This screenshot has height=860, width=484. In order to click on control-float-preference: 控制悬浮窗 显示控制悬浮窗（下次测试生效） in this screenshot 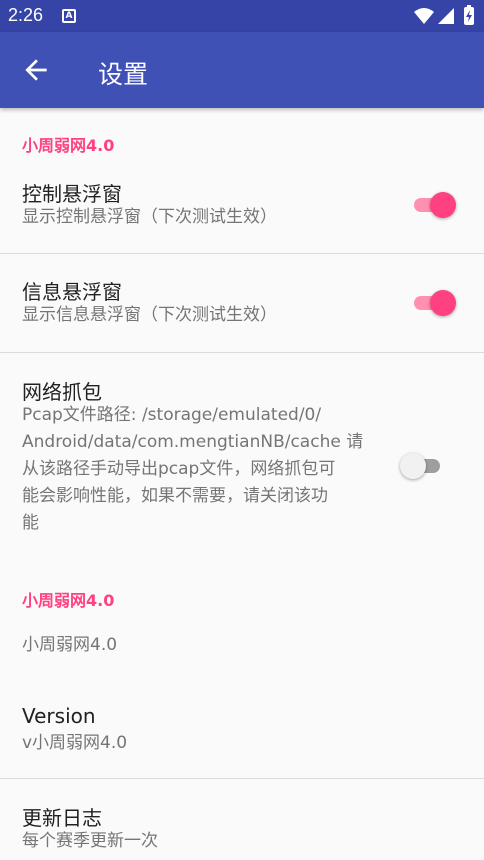, I will do `click(242, 212)`.